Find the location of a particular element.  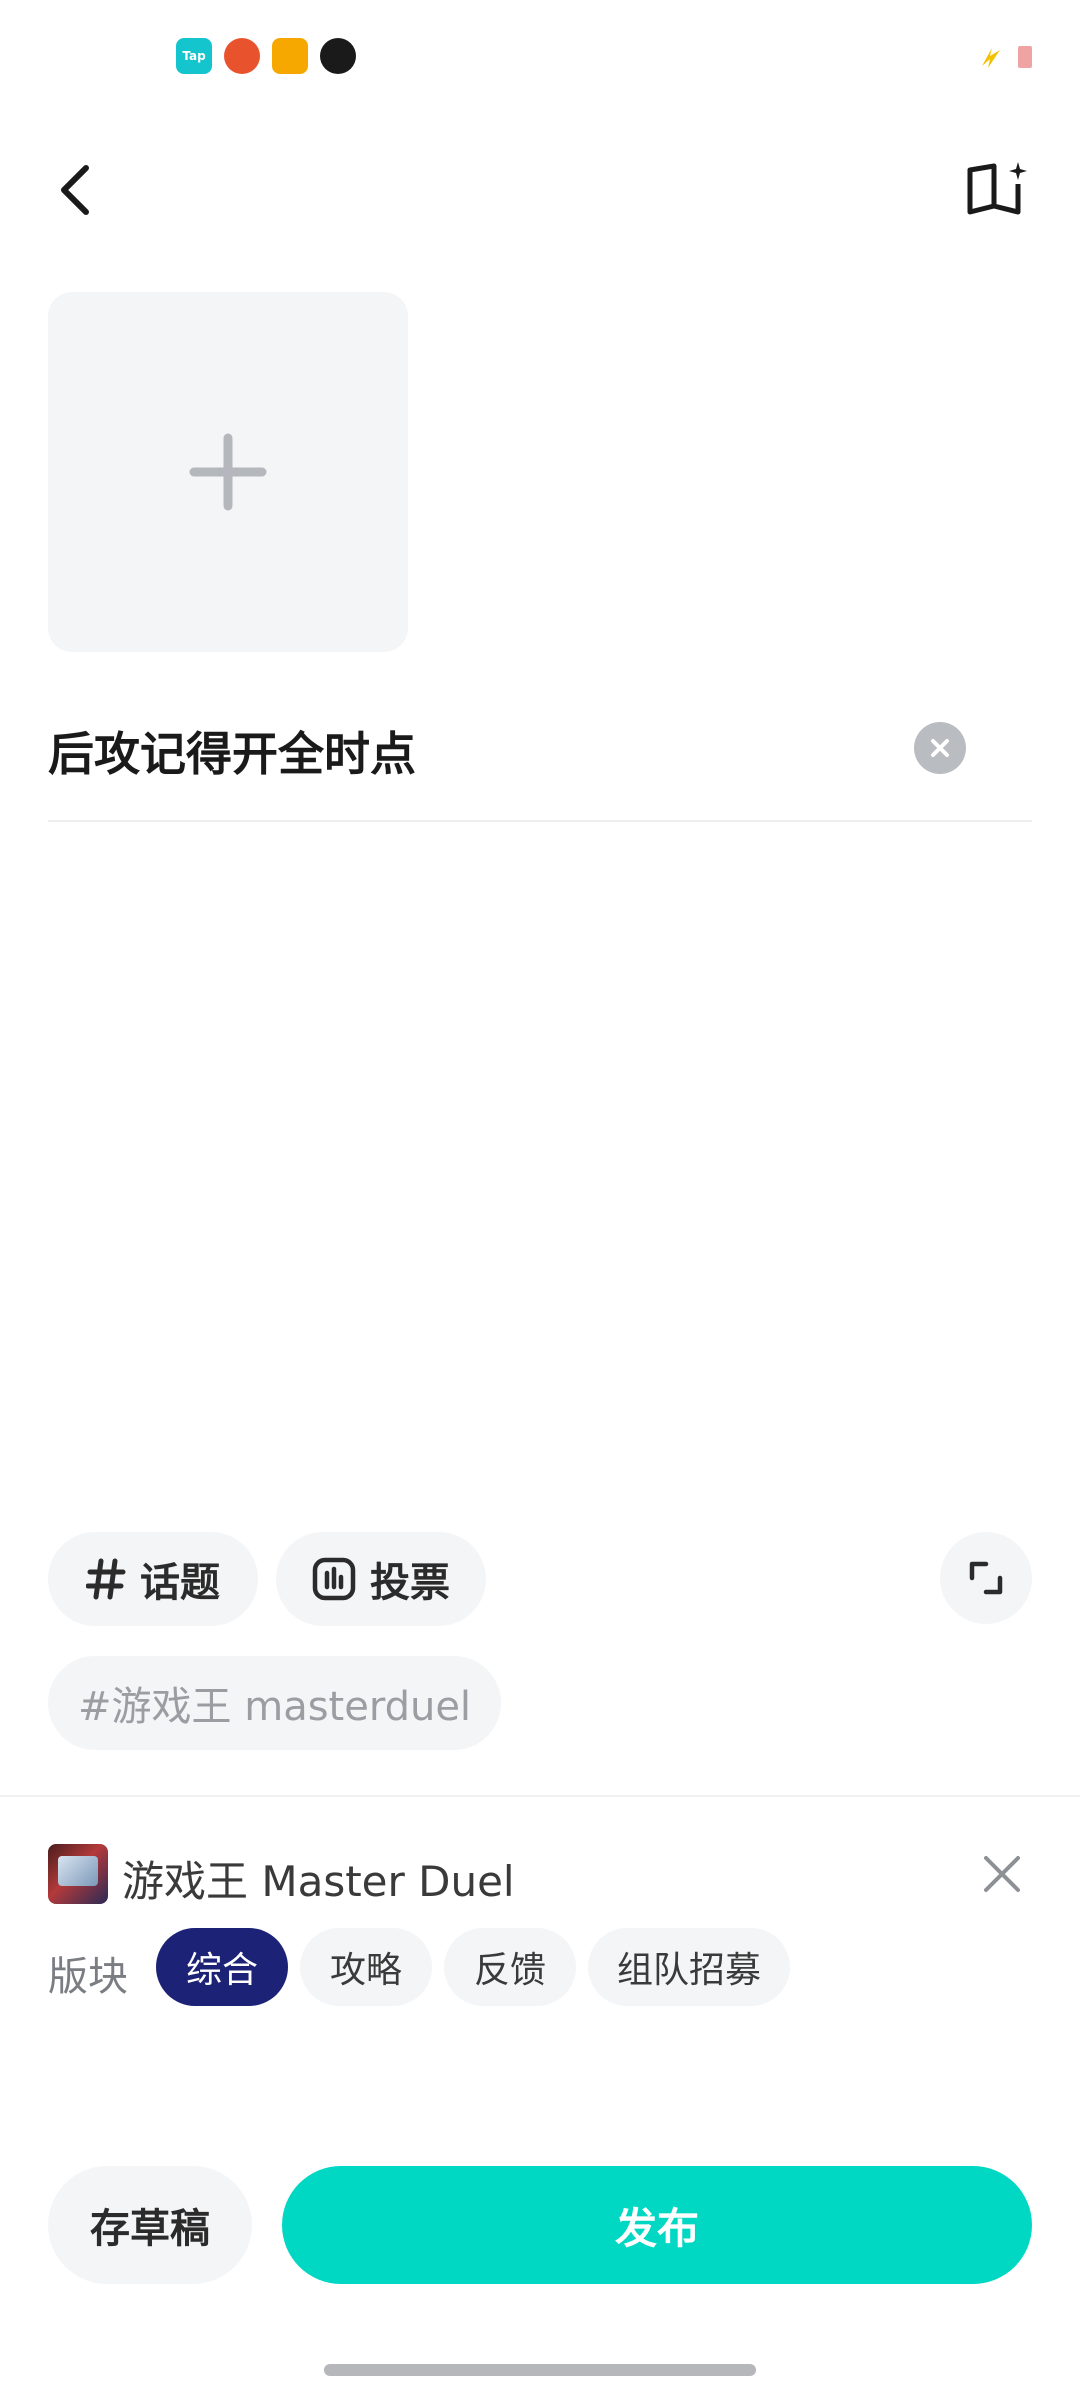

guide-button is located at coordinates (997, 190).